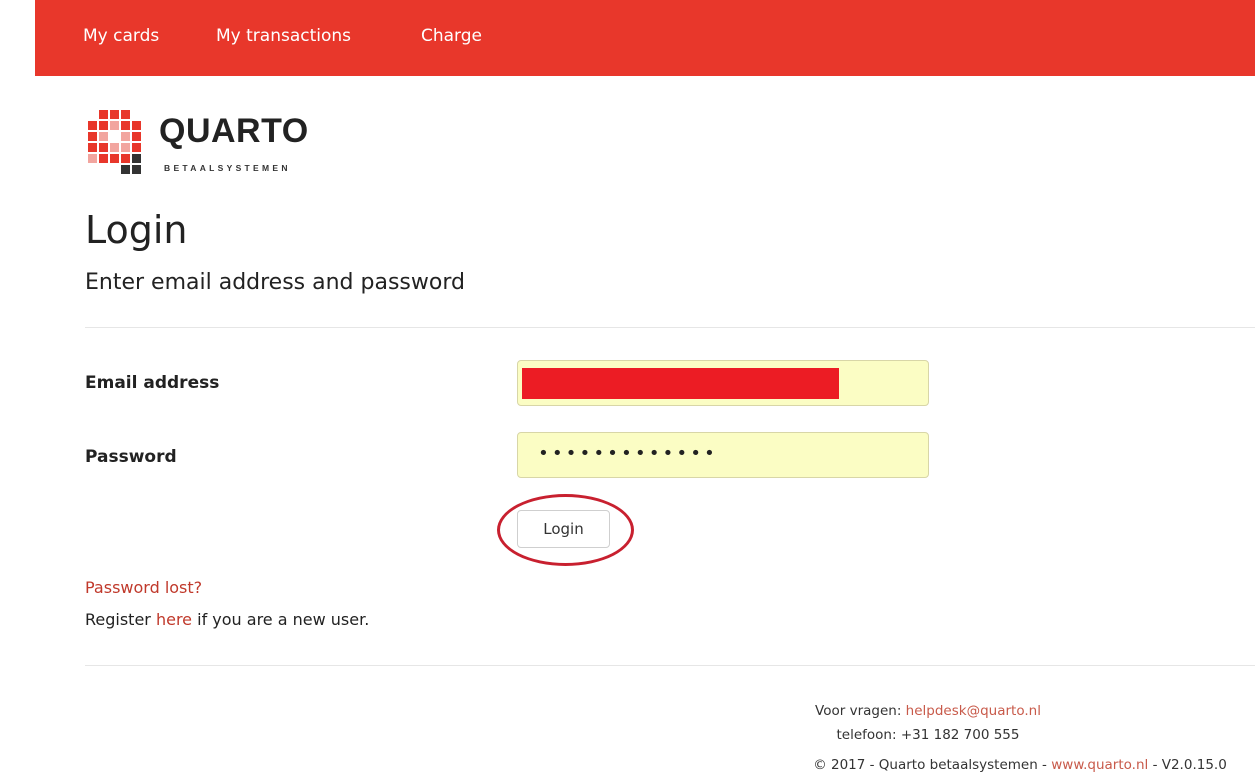 The width and height of the screenshot is (1255, 782). I want to click on quarto-logo: QUARTO BETAALSYSTEMEN, so click(220, 143).